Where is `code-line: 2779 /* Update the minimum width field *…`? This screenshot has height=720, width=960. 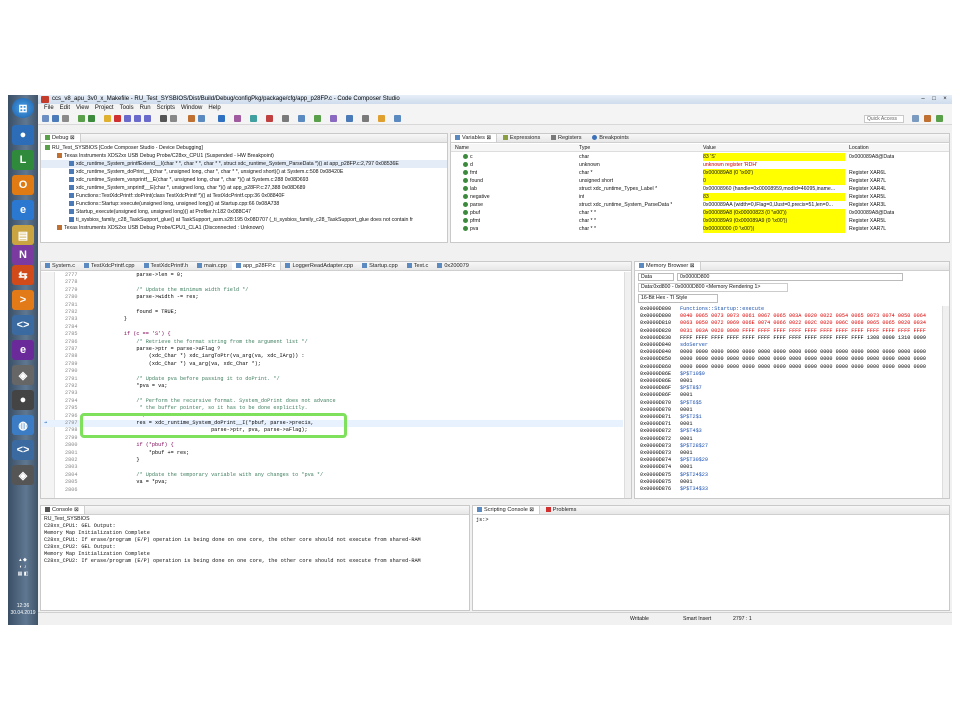
code-line: 2779 /* Update the minimum width field *… is located at coordinates (332, 290).